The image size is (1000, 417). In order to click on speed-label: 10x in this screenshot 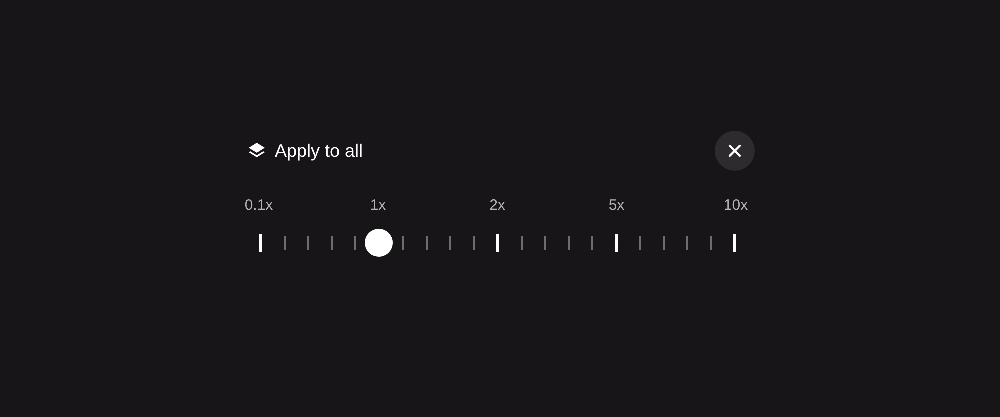, I will do `click(736, 205)`.